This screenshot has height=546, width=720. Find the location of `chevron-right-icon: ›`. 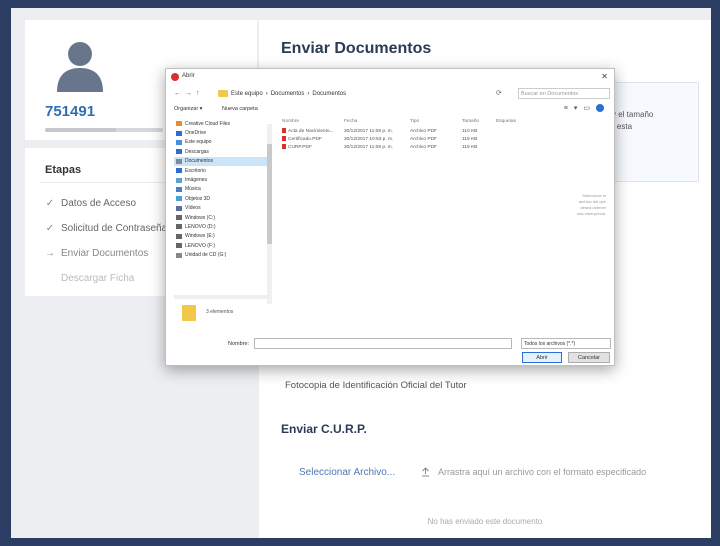

chevron-right-icon: › is located at coordinates (266, 93).